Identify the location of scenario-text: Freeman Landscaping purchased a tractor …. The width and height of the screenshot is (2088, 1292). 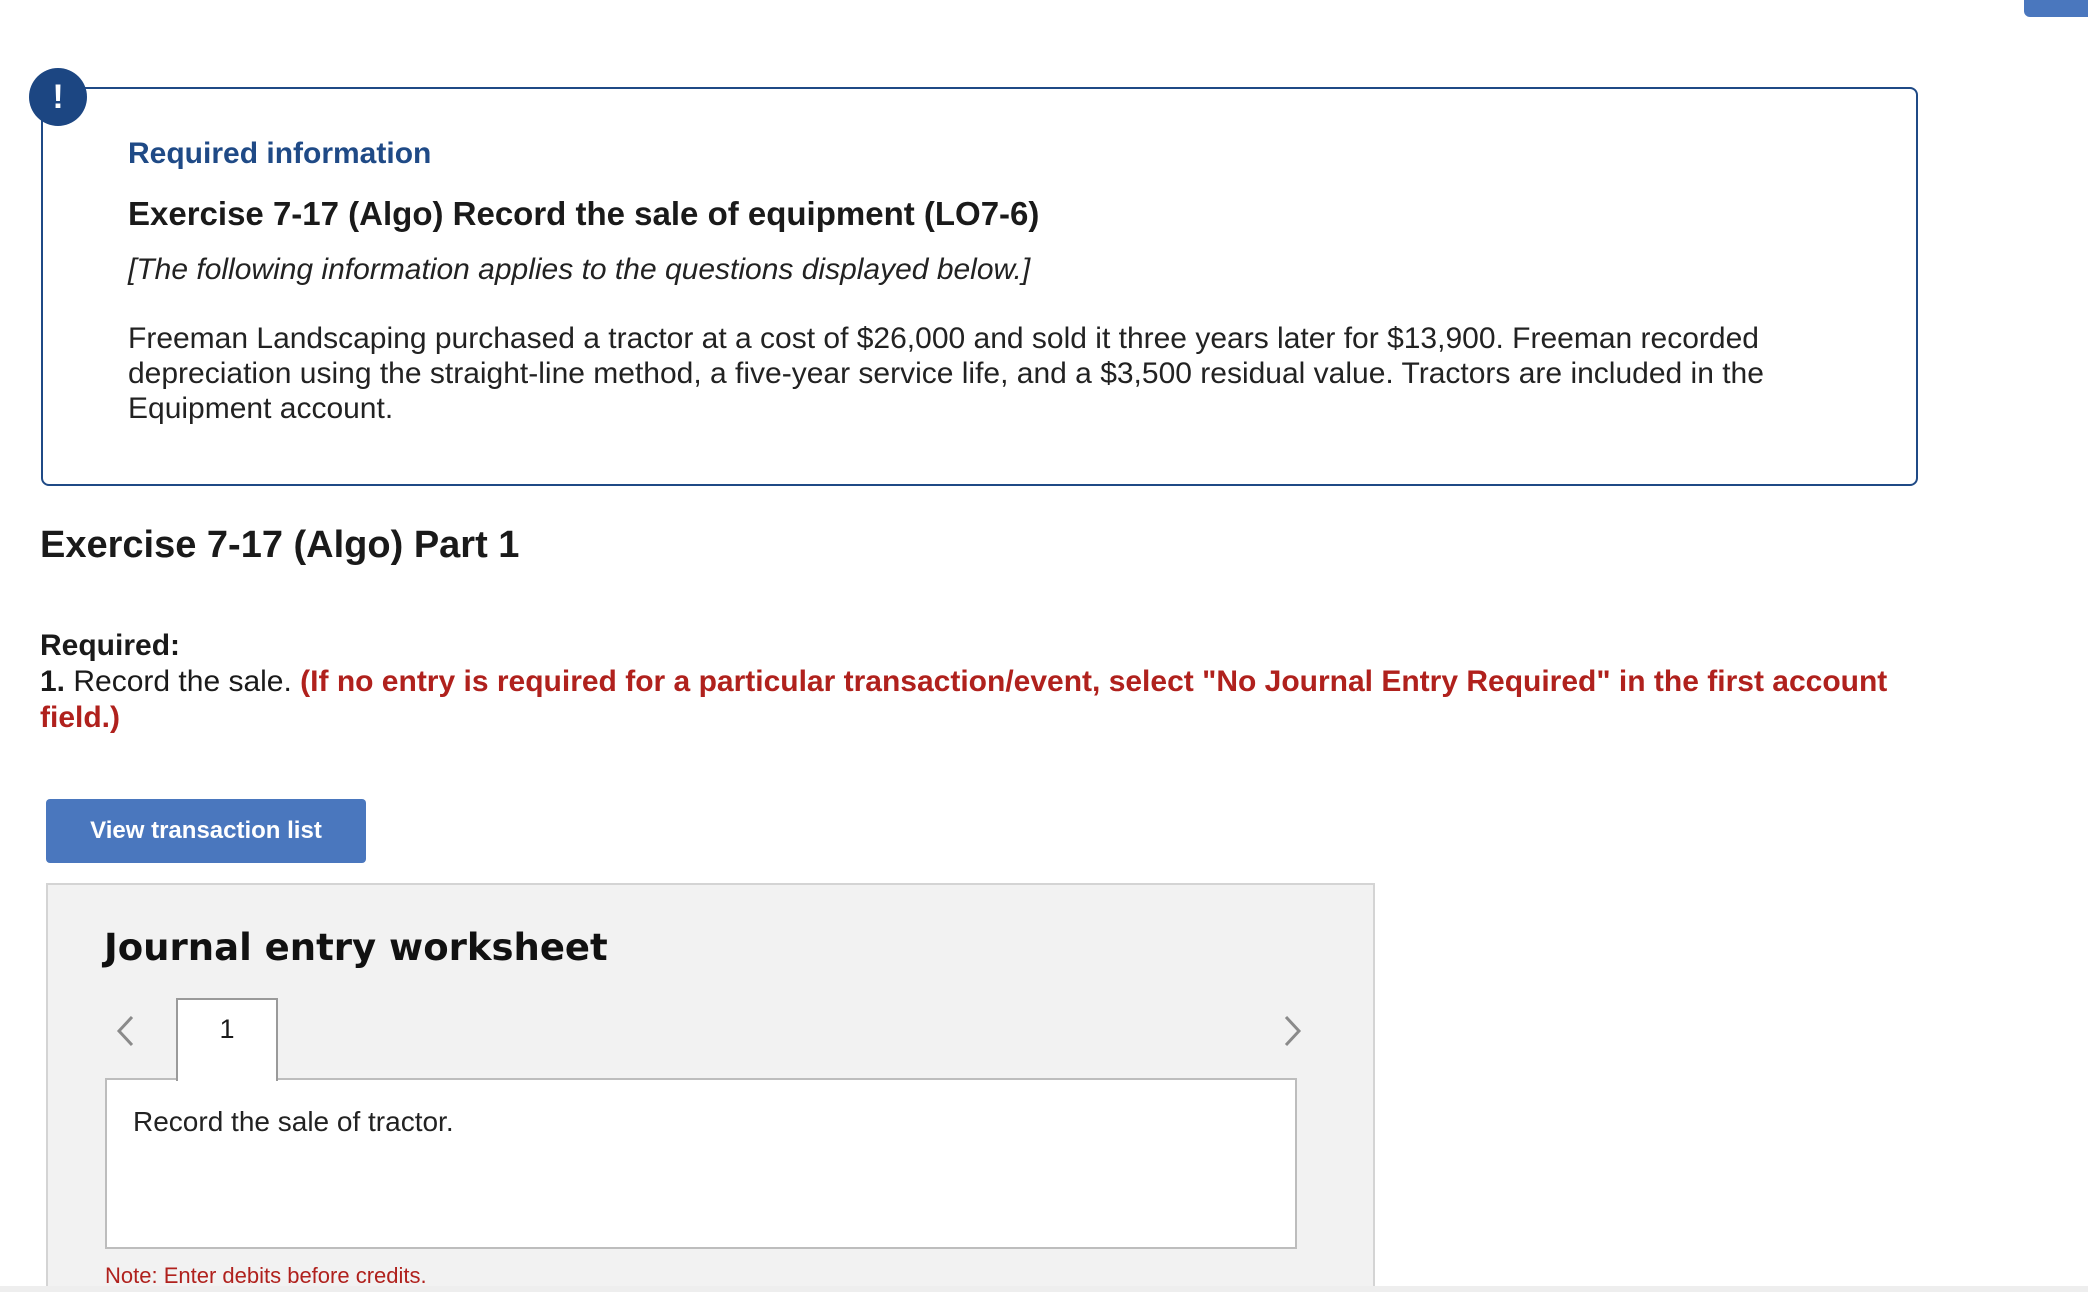
(946, 373).